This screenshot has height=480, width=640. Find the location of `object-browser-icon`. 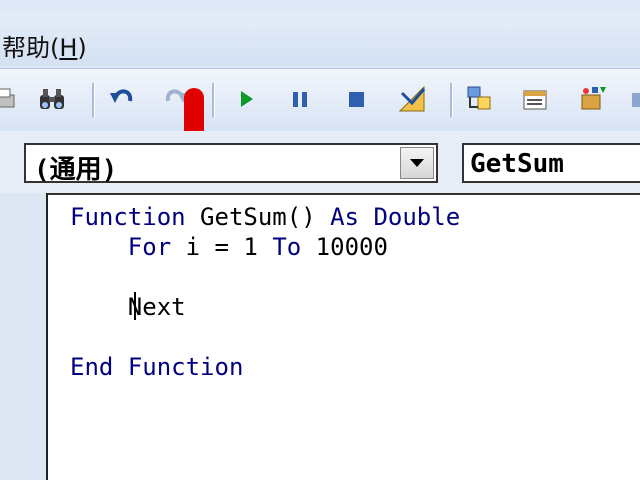

object-browser-icon is located at coordinates (592, 99).